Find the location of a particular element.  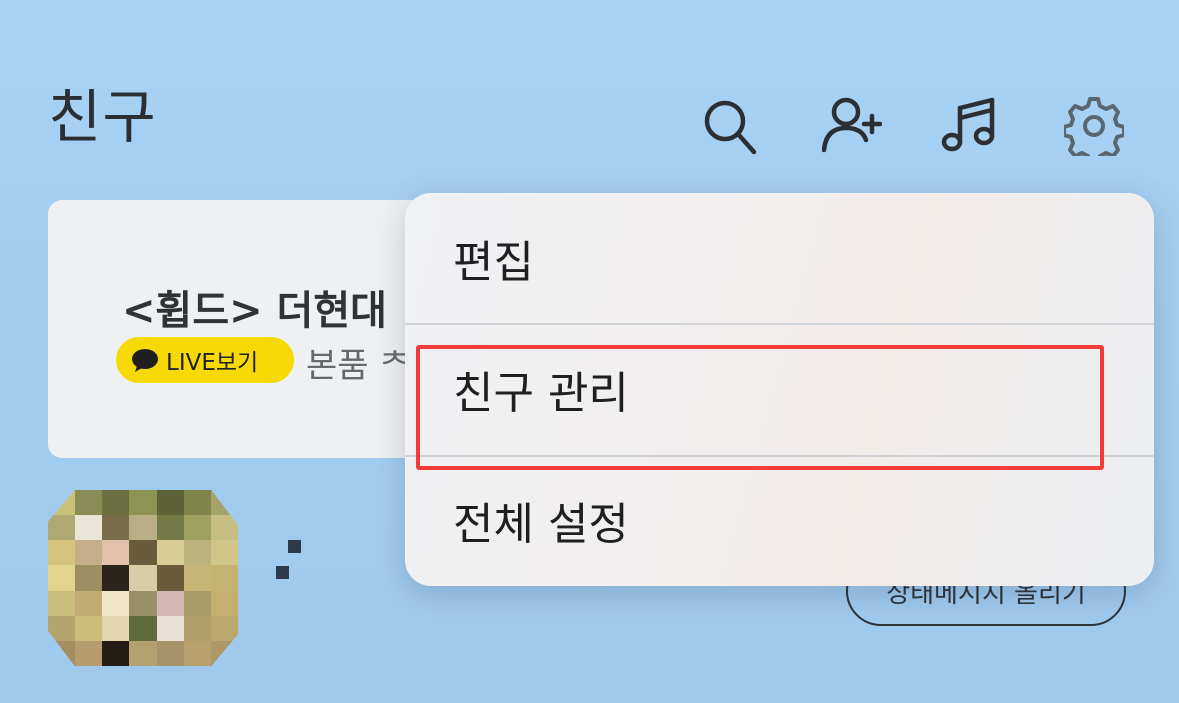

add-friend-icon is located at coordinates (852, 126).